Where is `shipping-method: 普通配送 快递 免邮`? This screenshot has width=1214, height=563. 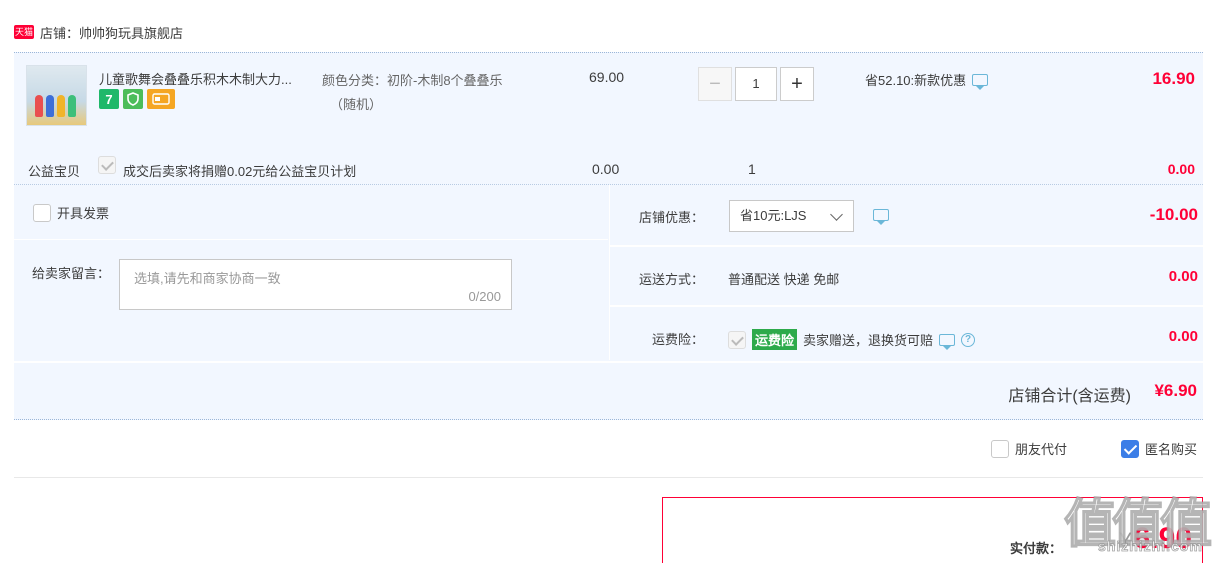 shipping-method: 普通配送 快递 免邮 is located at coordinates (784, 279).